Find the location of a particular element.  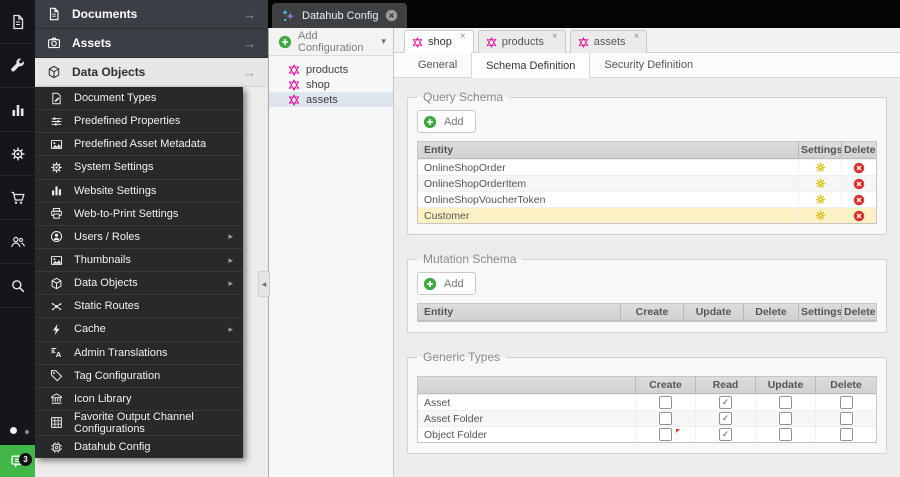

tab-shop: shop × is located at coordinates (439, 41).